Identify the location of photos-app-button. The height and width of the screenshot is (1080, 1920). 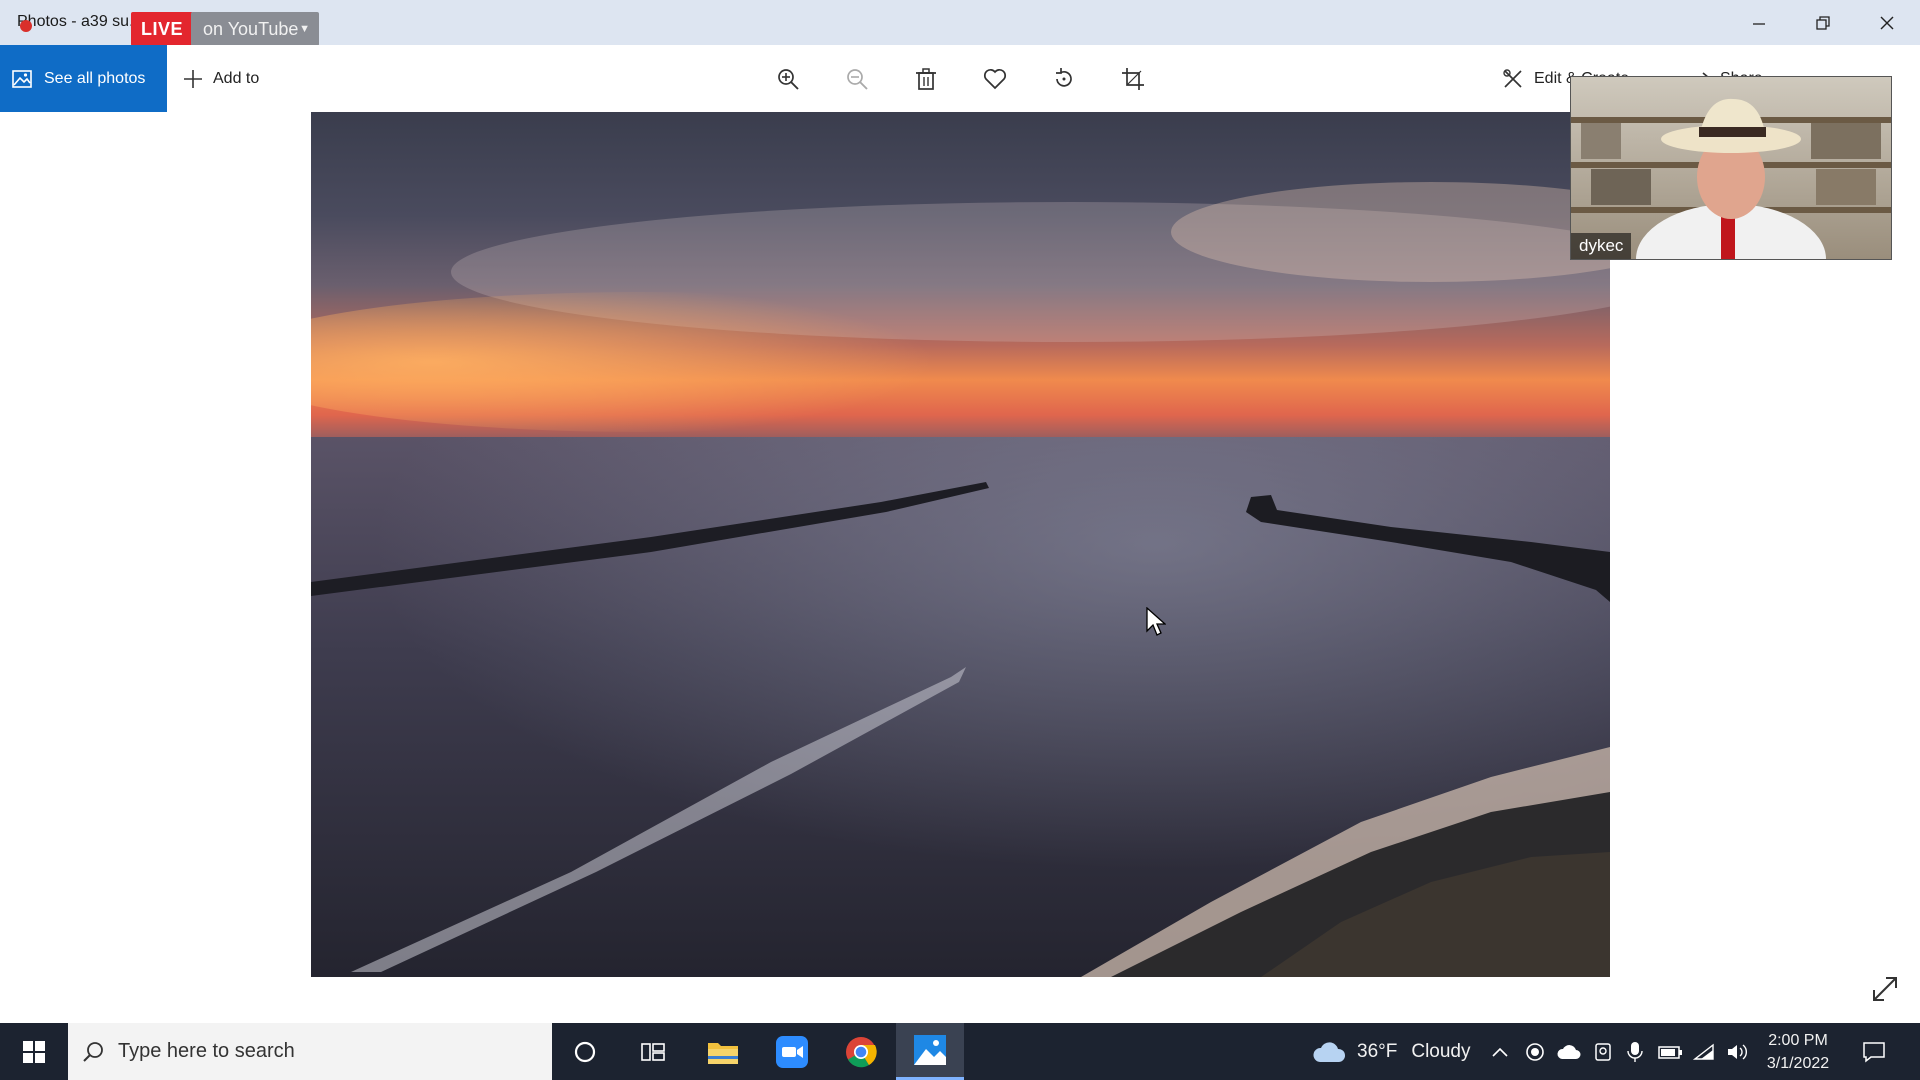
(930, 1051).